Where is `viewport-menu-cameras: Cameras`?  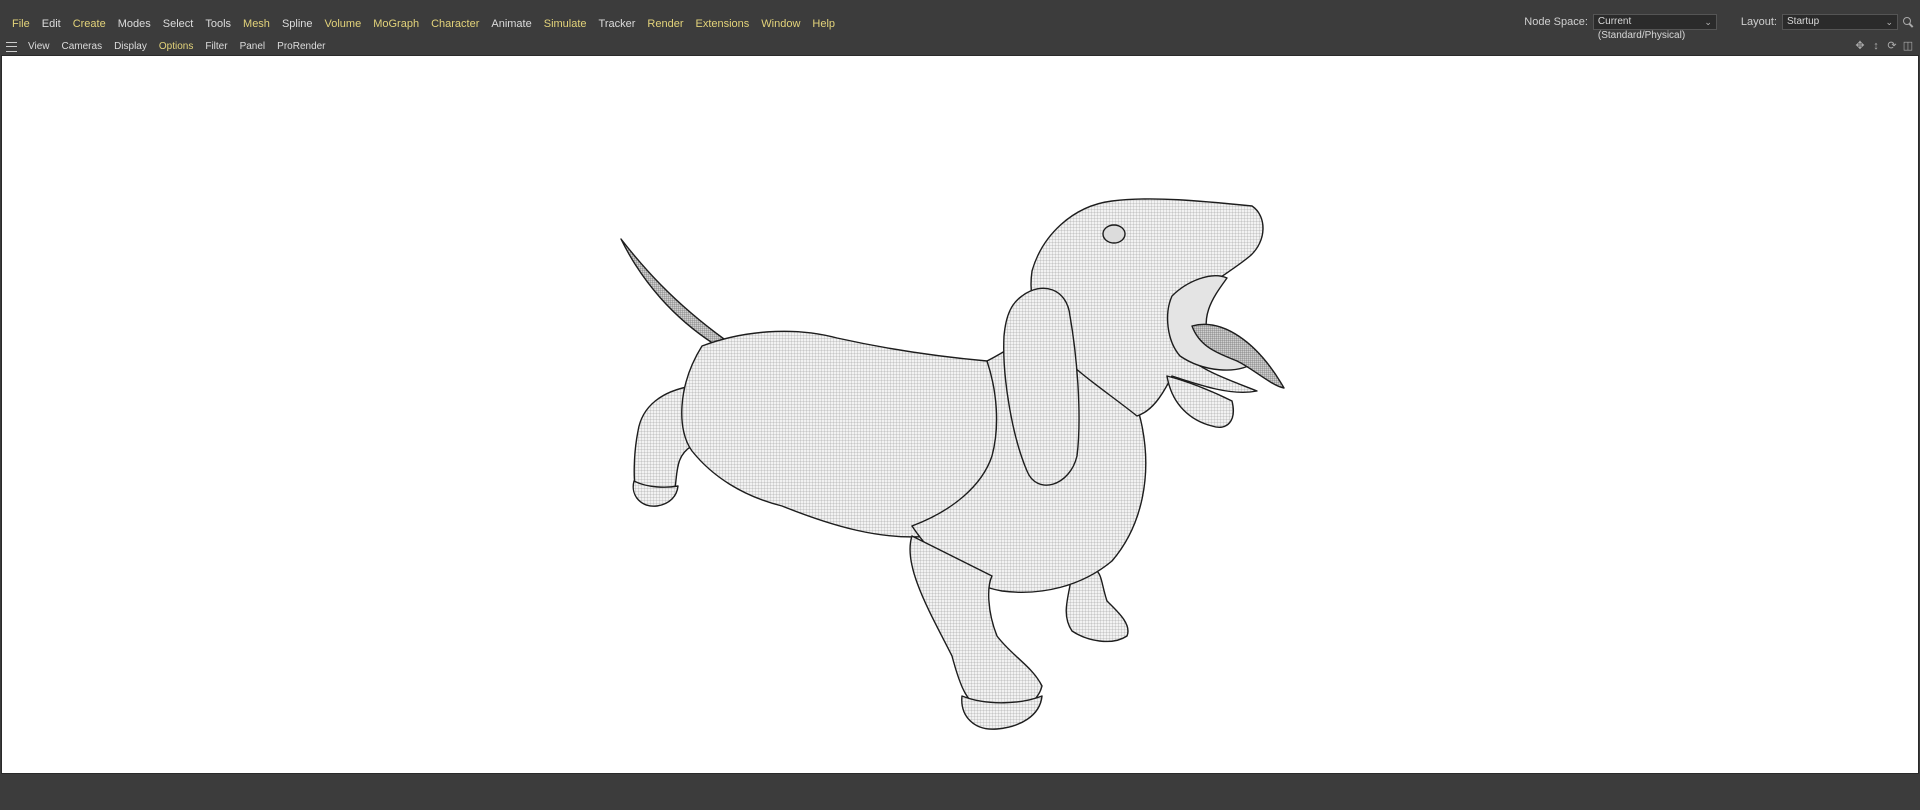 viewport-menu-cameras: Cameras is located at coordinates (82, 46).